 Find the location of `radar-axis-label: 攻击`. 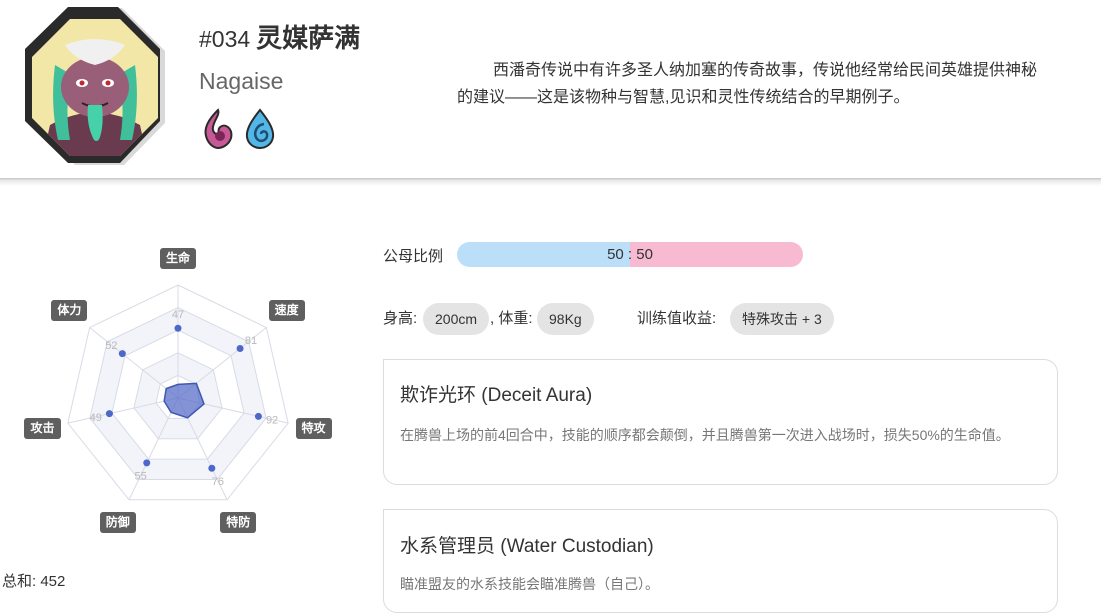

radar-axis-label: 攻击 is located at coordinates (42, 428).